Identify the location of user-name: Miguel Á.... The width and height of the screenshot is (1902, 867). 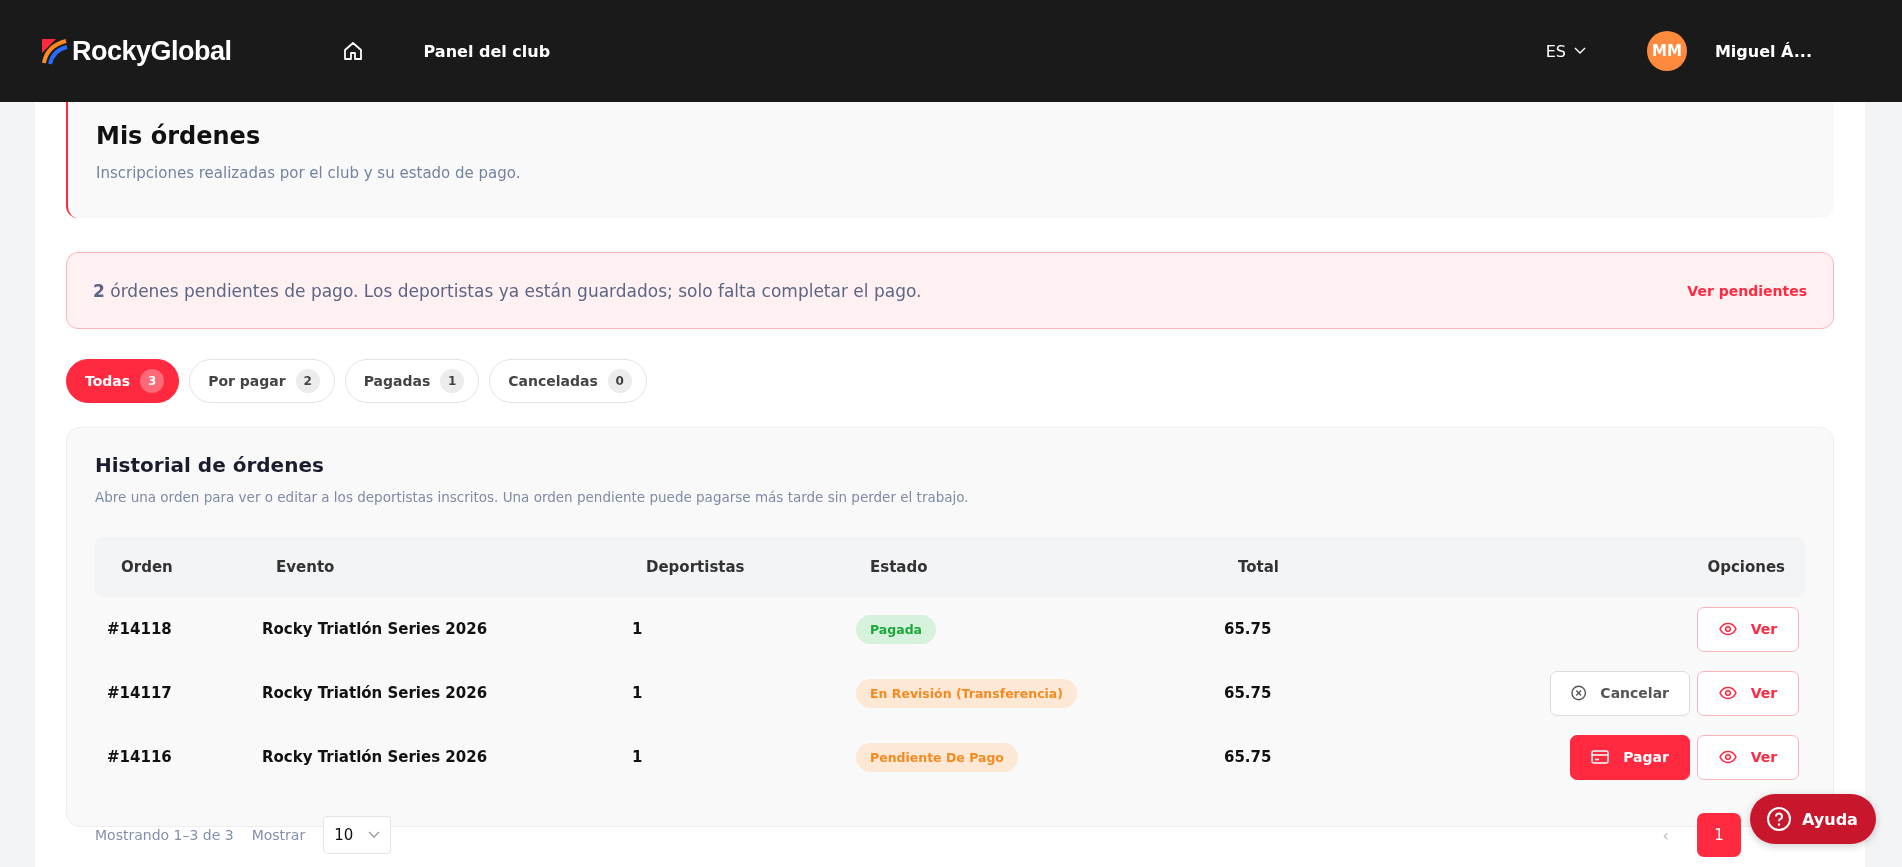
(1763, 51).